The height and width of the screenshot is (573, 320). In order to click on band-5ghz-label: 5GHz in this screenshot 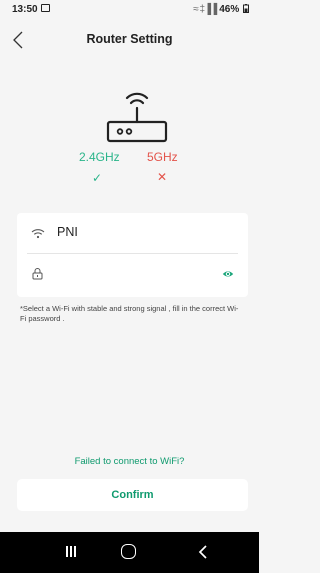, I will do `click(162, 157)`.